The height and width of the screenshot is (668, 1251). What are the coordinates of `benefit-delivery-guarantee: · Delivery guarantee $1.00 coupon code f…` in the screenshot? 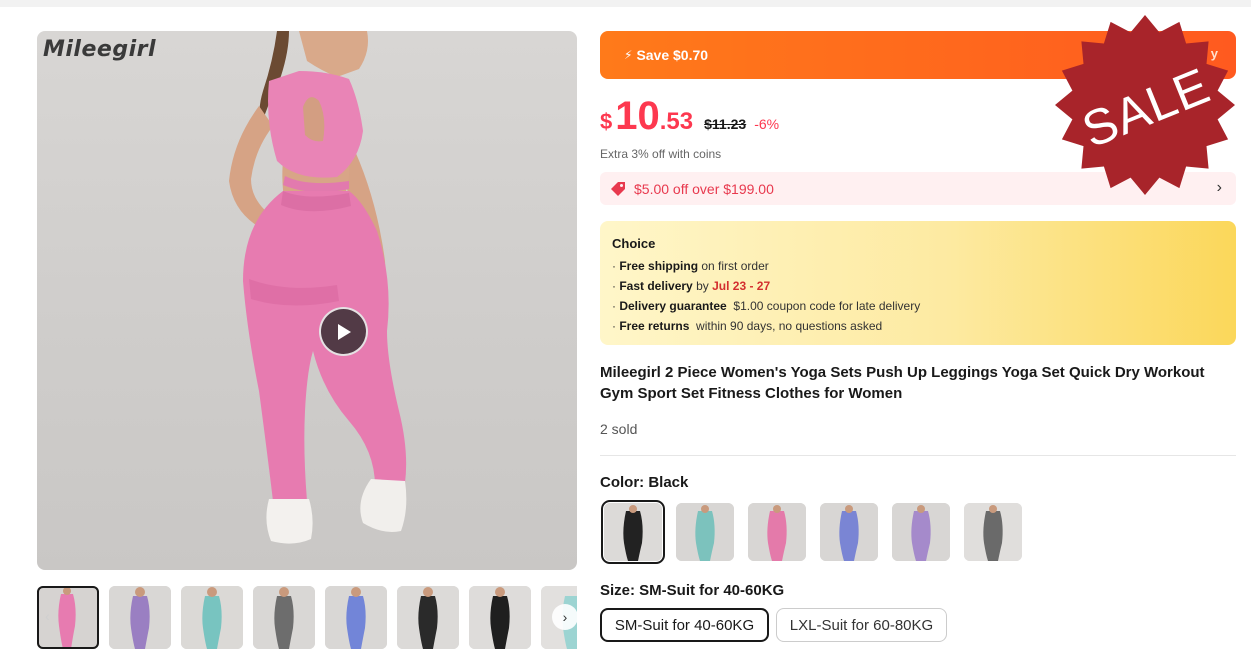 It's located at (766, 306).